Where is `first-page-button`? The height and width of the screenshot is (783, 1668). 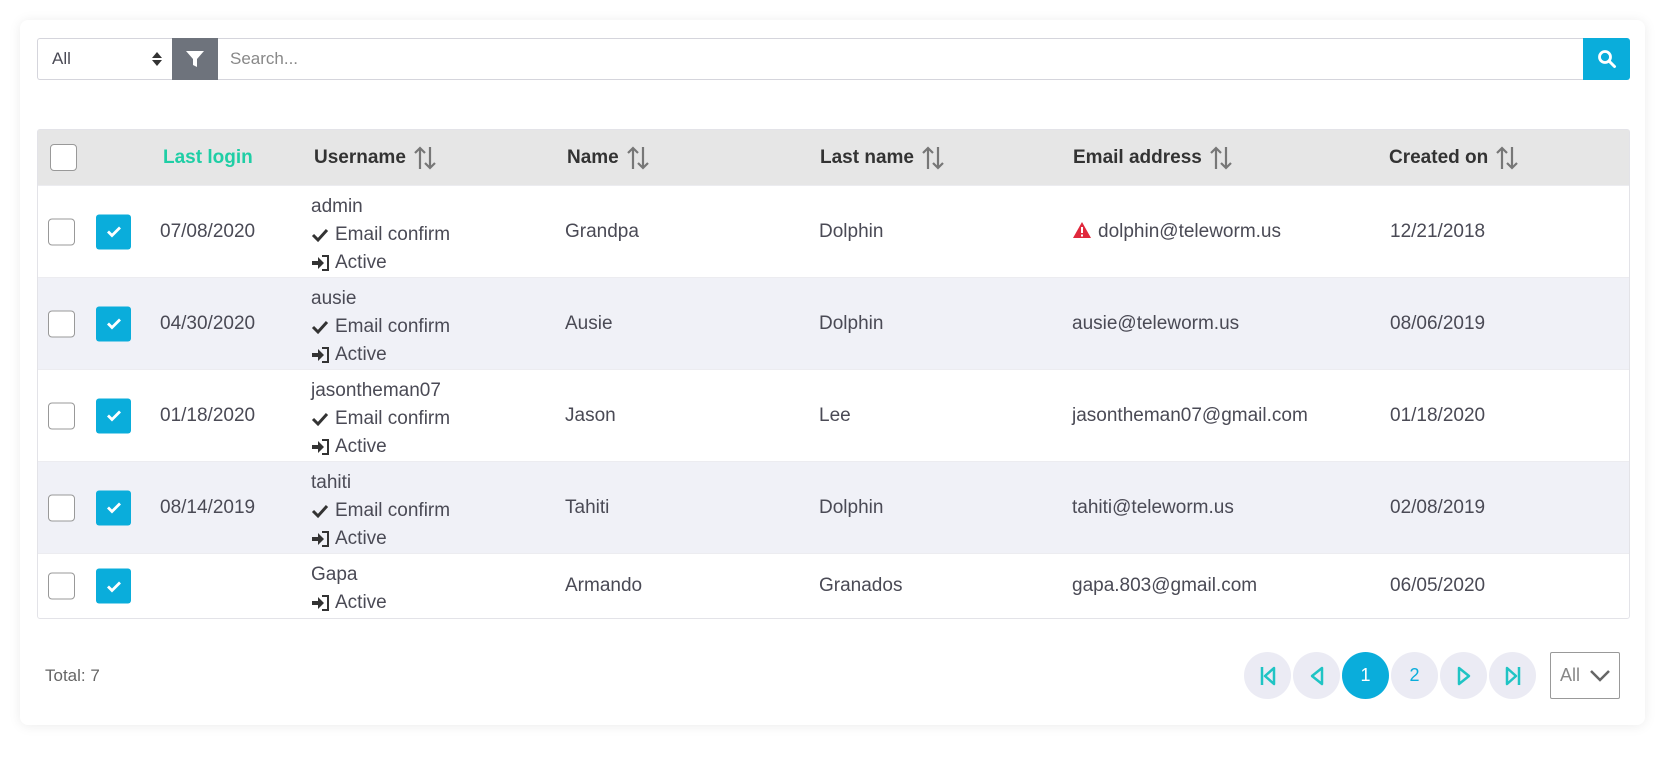 first-page-button is located at coordinates (1267, 675).